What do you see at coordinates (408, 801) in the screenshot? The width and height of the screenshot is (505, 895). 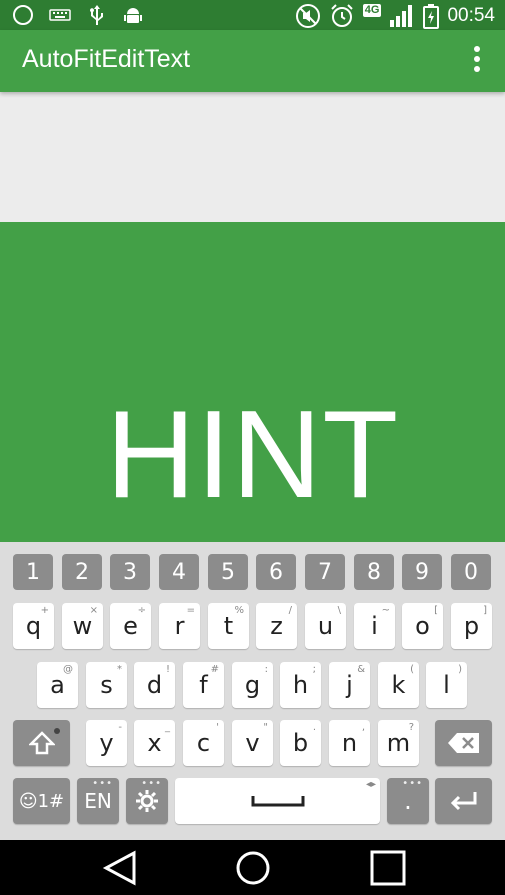 I see `period-key: . •••` at bounding box center [408, 801].